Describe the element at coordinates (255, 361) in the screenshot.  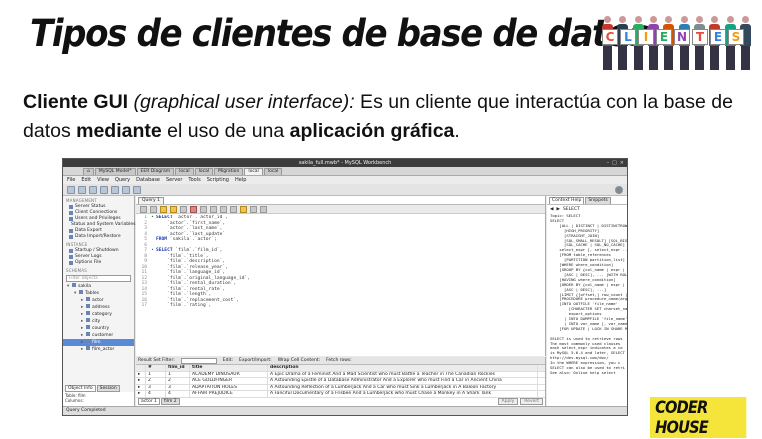
I see `export-import-label: Export/Import:` at that location.